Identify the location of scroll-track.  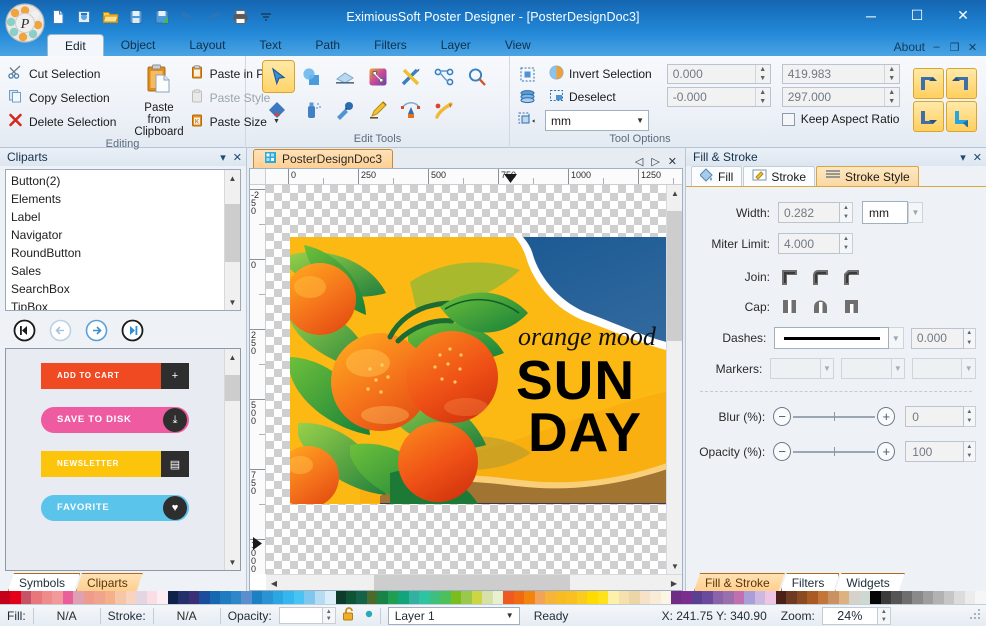
(232, 240).